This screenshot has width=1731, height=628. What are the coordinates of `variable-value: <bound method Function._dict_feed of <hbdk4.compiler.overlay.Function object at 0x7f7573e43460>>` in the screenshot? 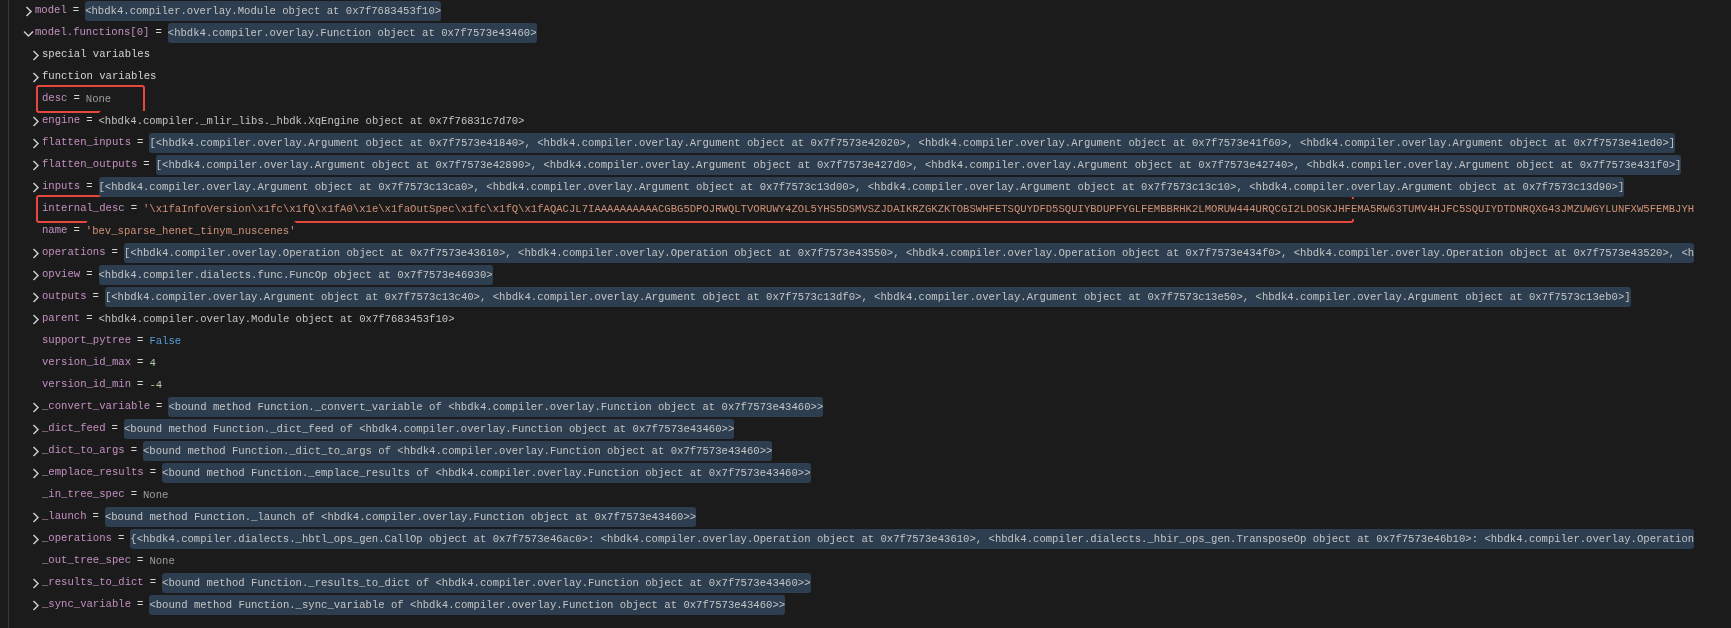 It's located at (429, 428).